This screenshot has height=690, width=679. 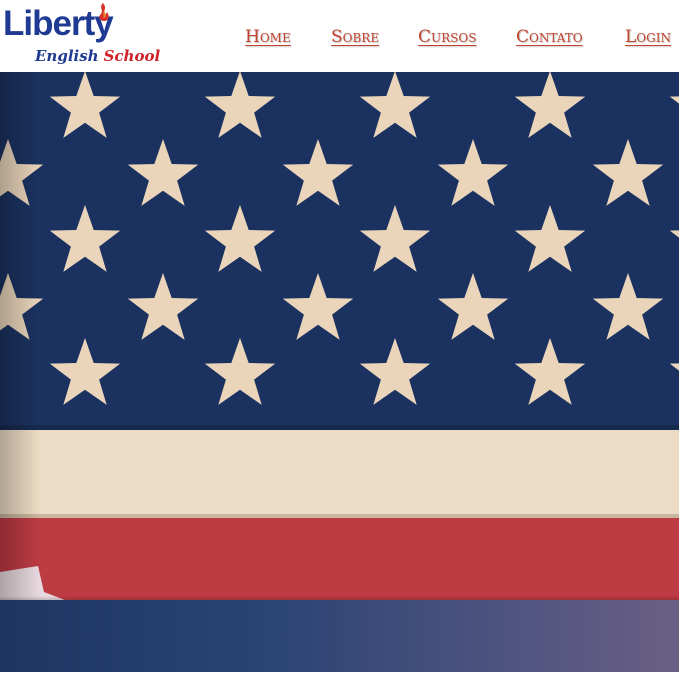 I want to click on nav-home-link: Home, so click(x=268, y=37).